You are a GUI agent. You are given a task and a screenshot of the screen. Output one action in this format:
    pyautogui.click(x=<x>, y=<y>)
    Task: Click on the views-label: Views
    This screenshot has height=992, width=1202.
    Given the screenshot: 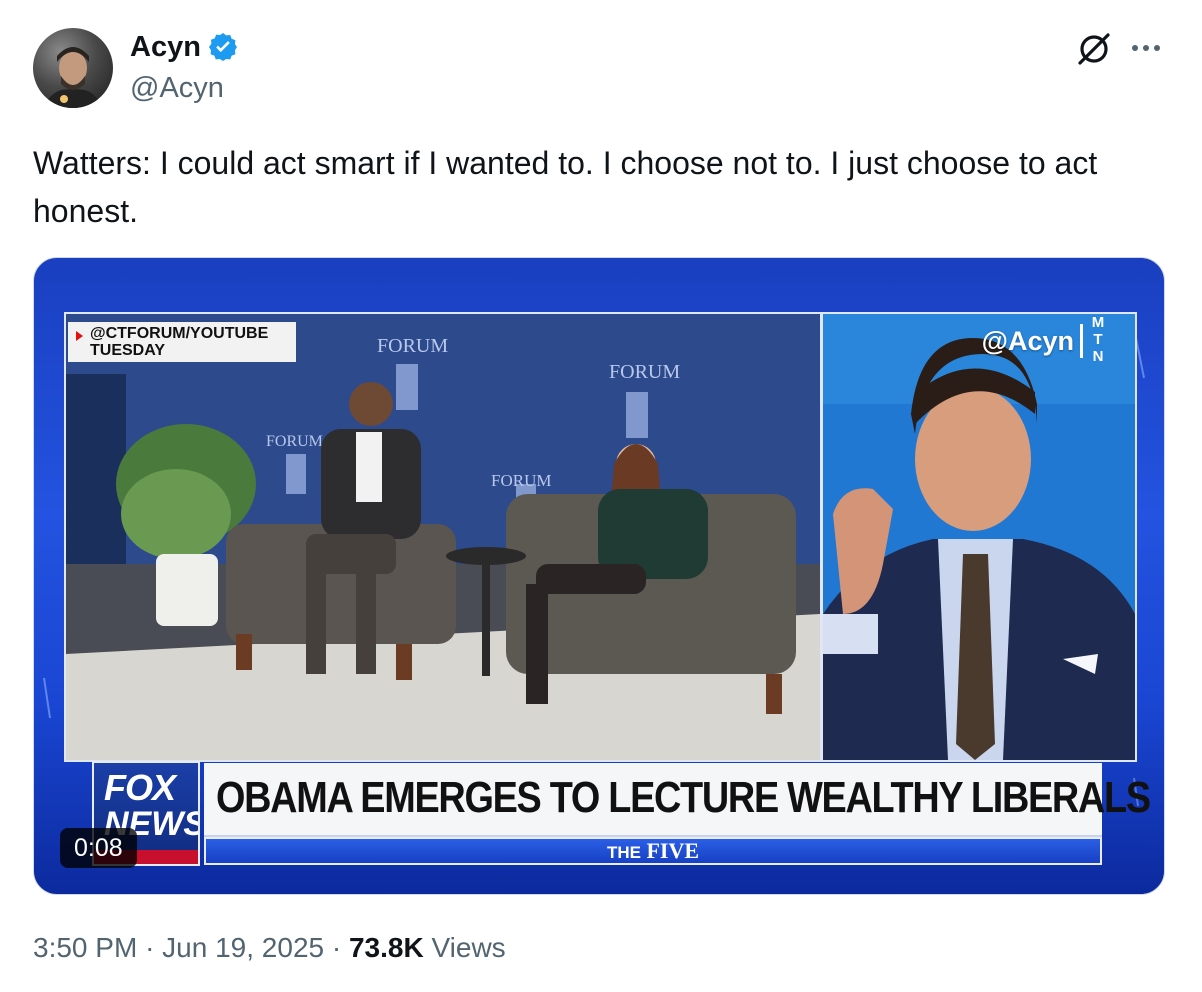 What is the action you would take?
    pyautogui.click(x=468, y=947)
    